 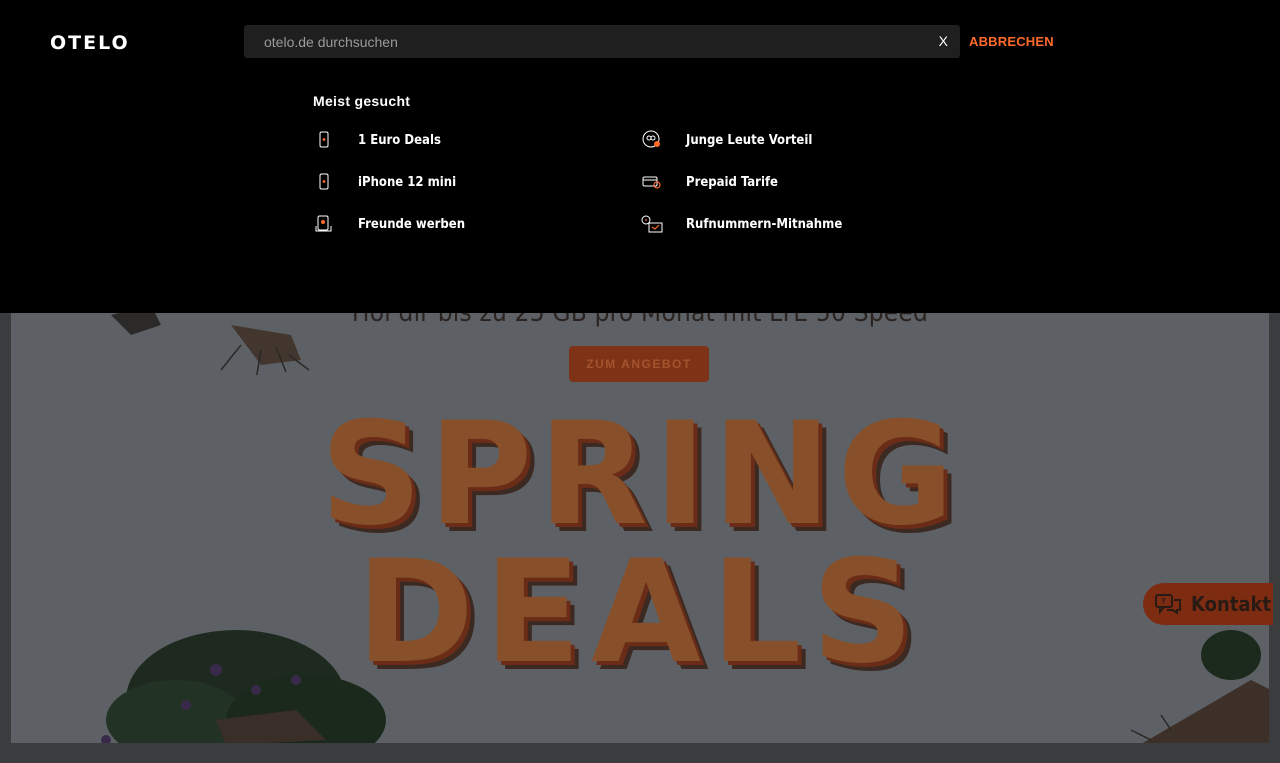 I want to click on hero-headline-line2: DEALS, so click(x=640, y=612).